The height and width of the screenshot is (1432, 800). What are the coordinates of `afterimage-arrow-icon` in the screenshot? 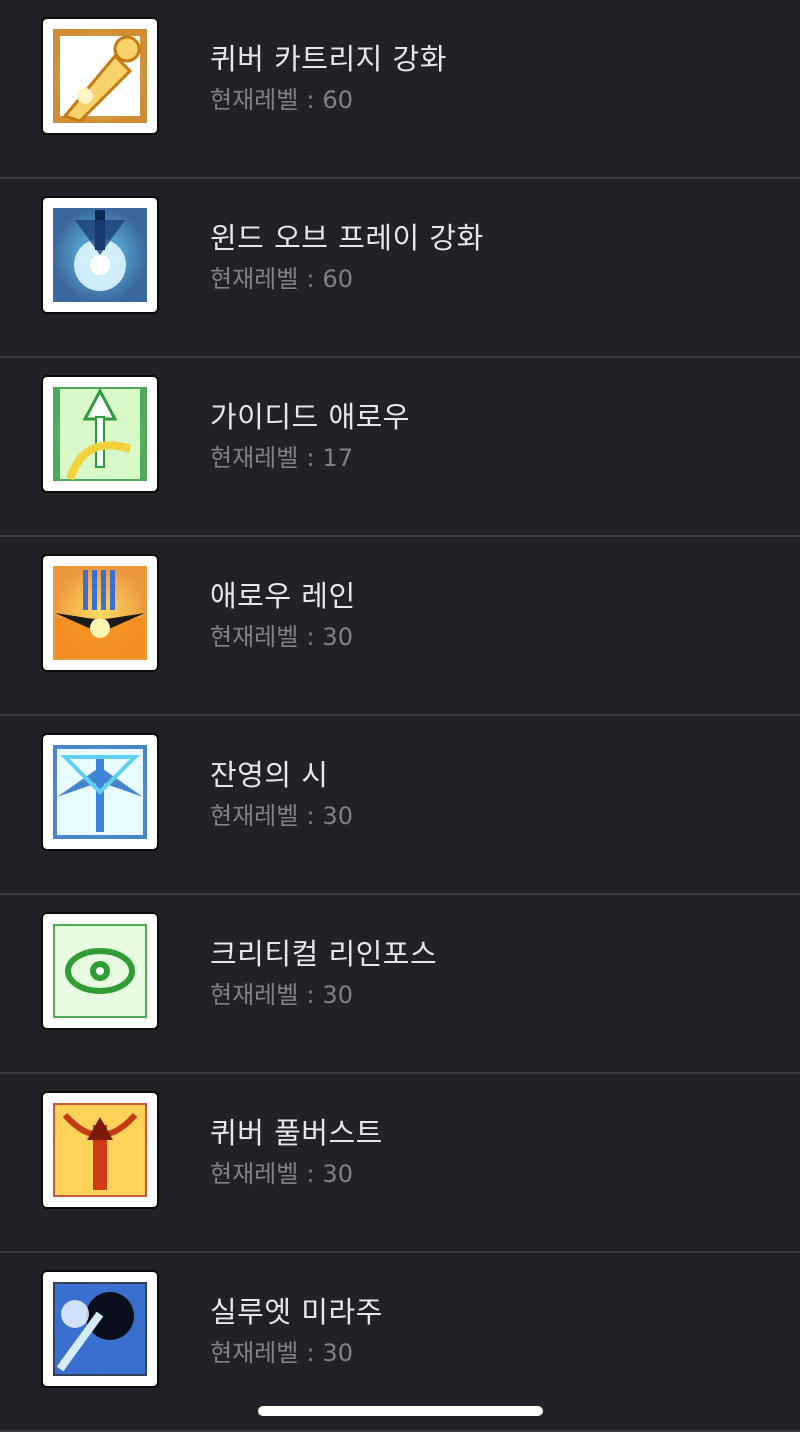 It's located at (100, 792).